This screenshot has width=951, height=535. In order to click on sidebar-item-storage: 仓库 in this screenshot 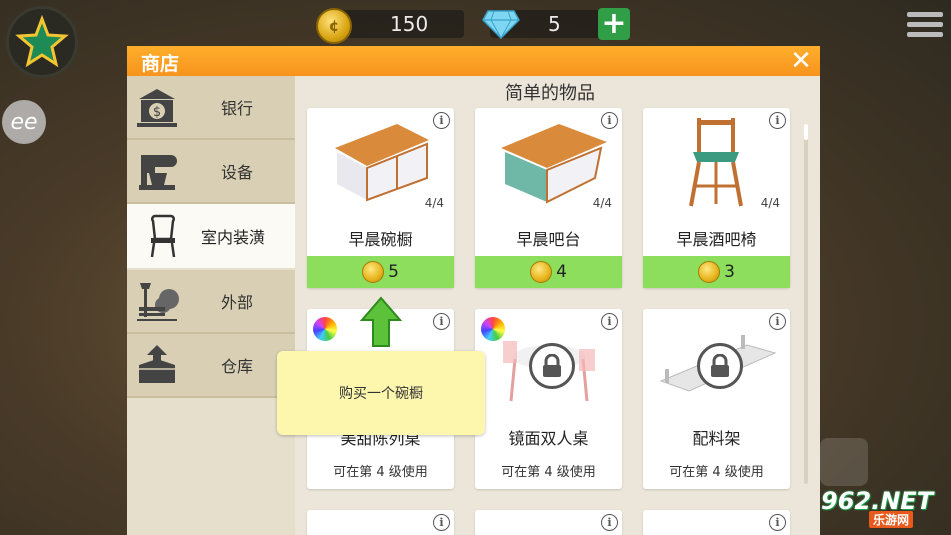, I will do `click(211, 366)`.